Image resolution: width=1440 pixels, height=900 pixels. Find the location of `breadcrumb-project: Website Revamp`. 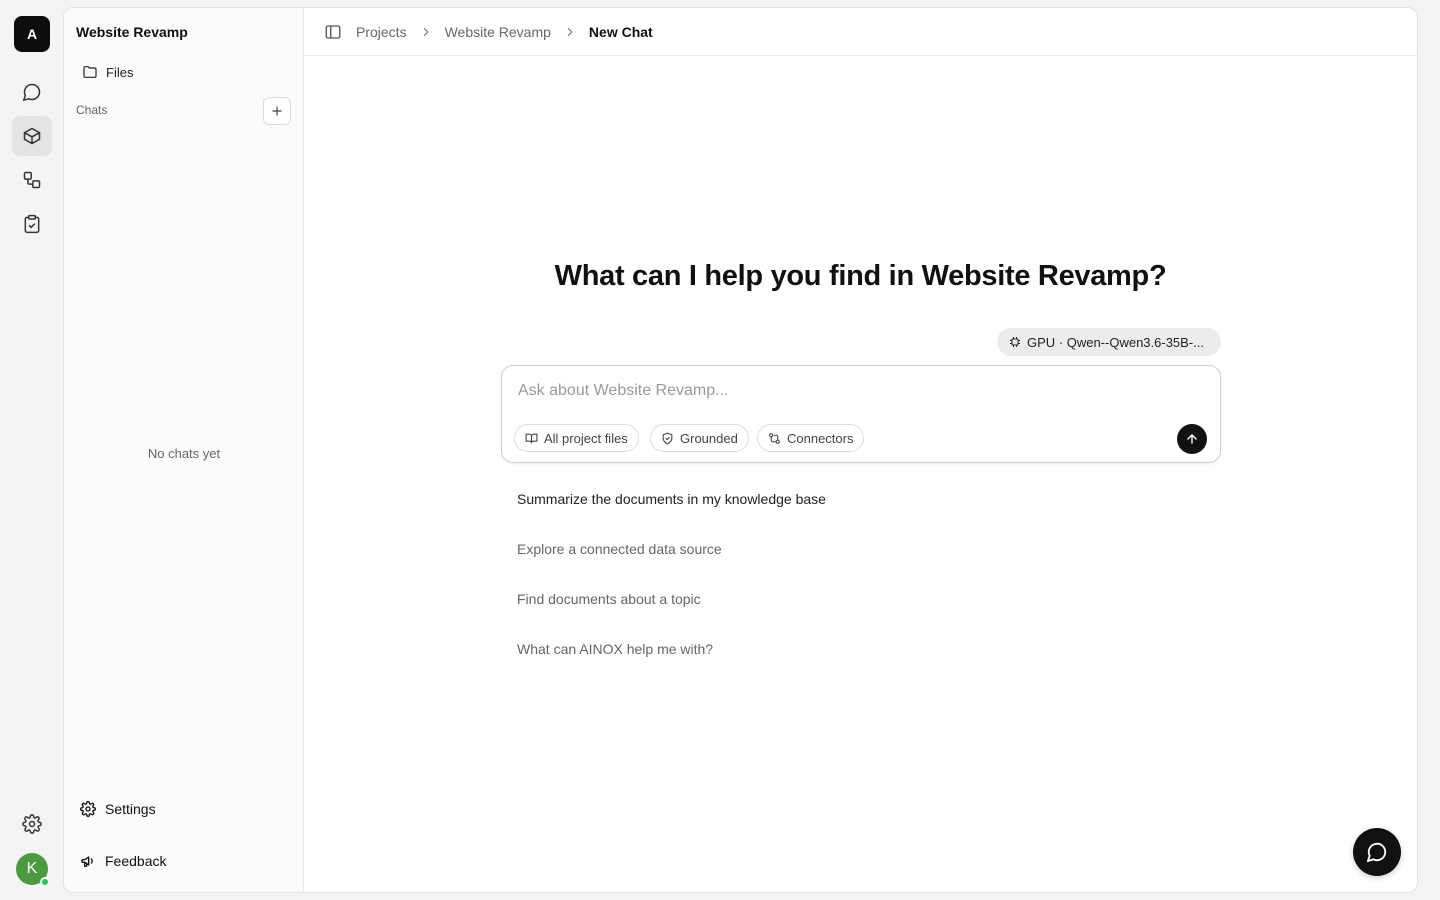

breadcrumb-project: Website Revamp is located at coordinates (498, 32).